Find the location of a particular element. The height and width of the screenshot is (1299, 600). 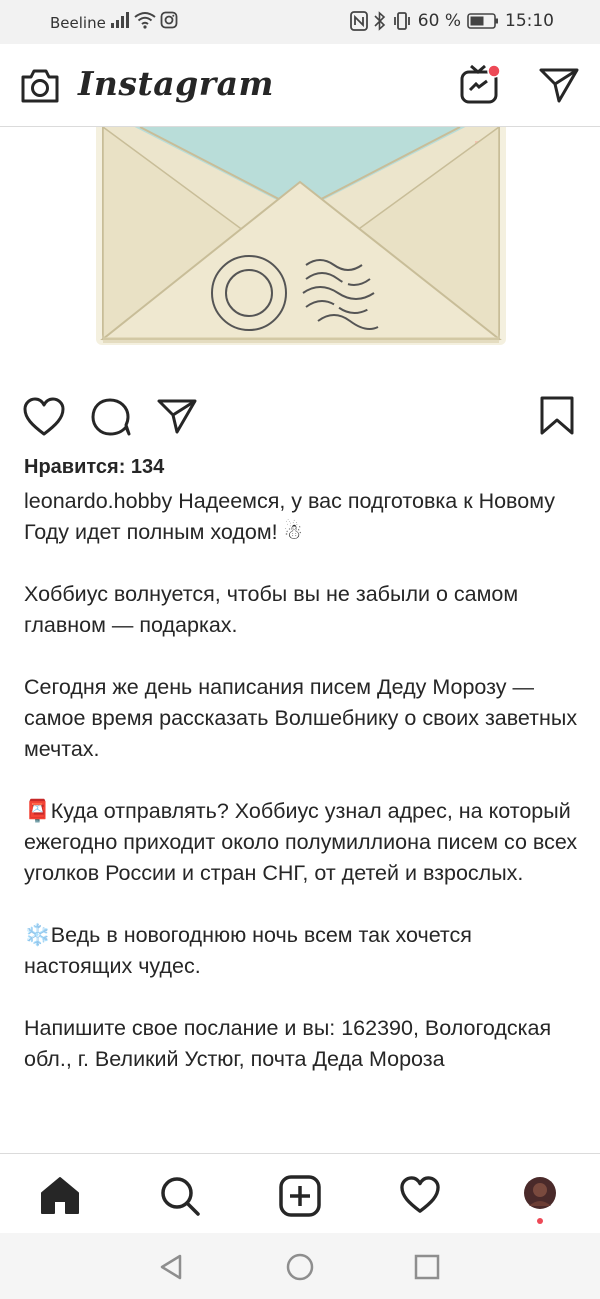

direct-message-icon is located at coordinates (559, 85).